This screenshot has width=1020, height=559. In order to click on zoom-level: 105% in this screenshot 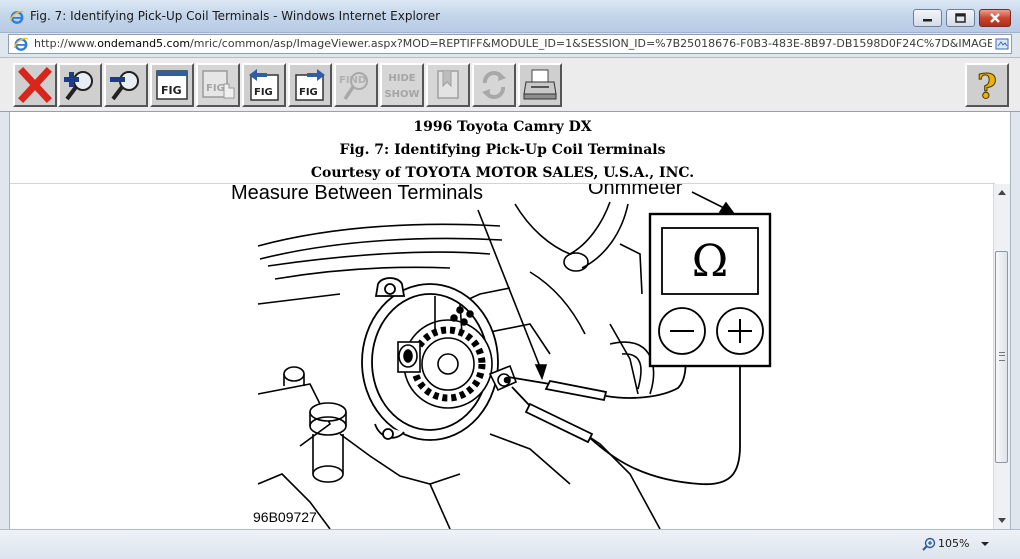, I will do `click(953, 543)`.